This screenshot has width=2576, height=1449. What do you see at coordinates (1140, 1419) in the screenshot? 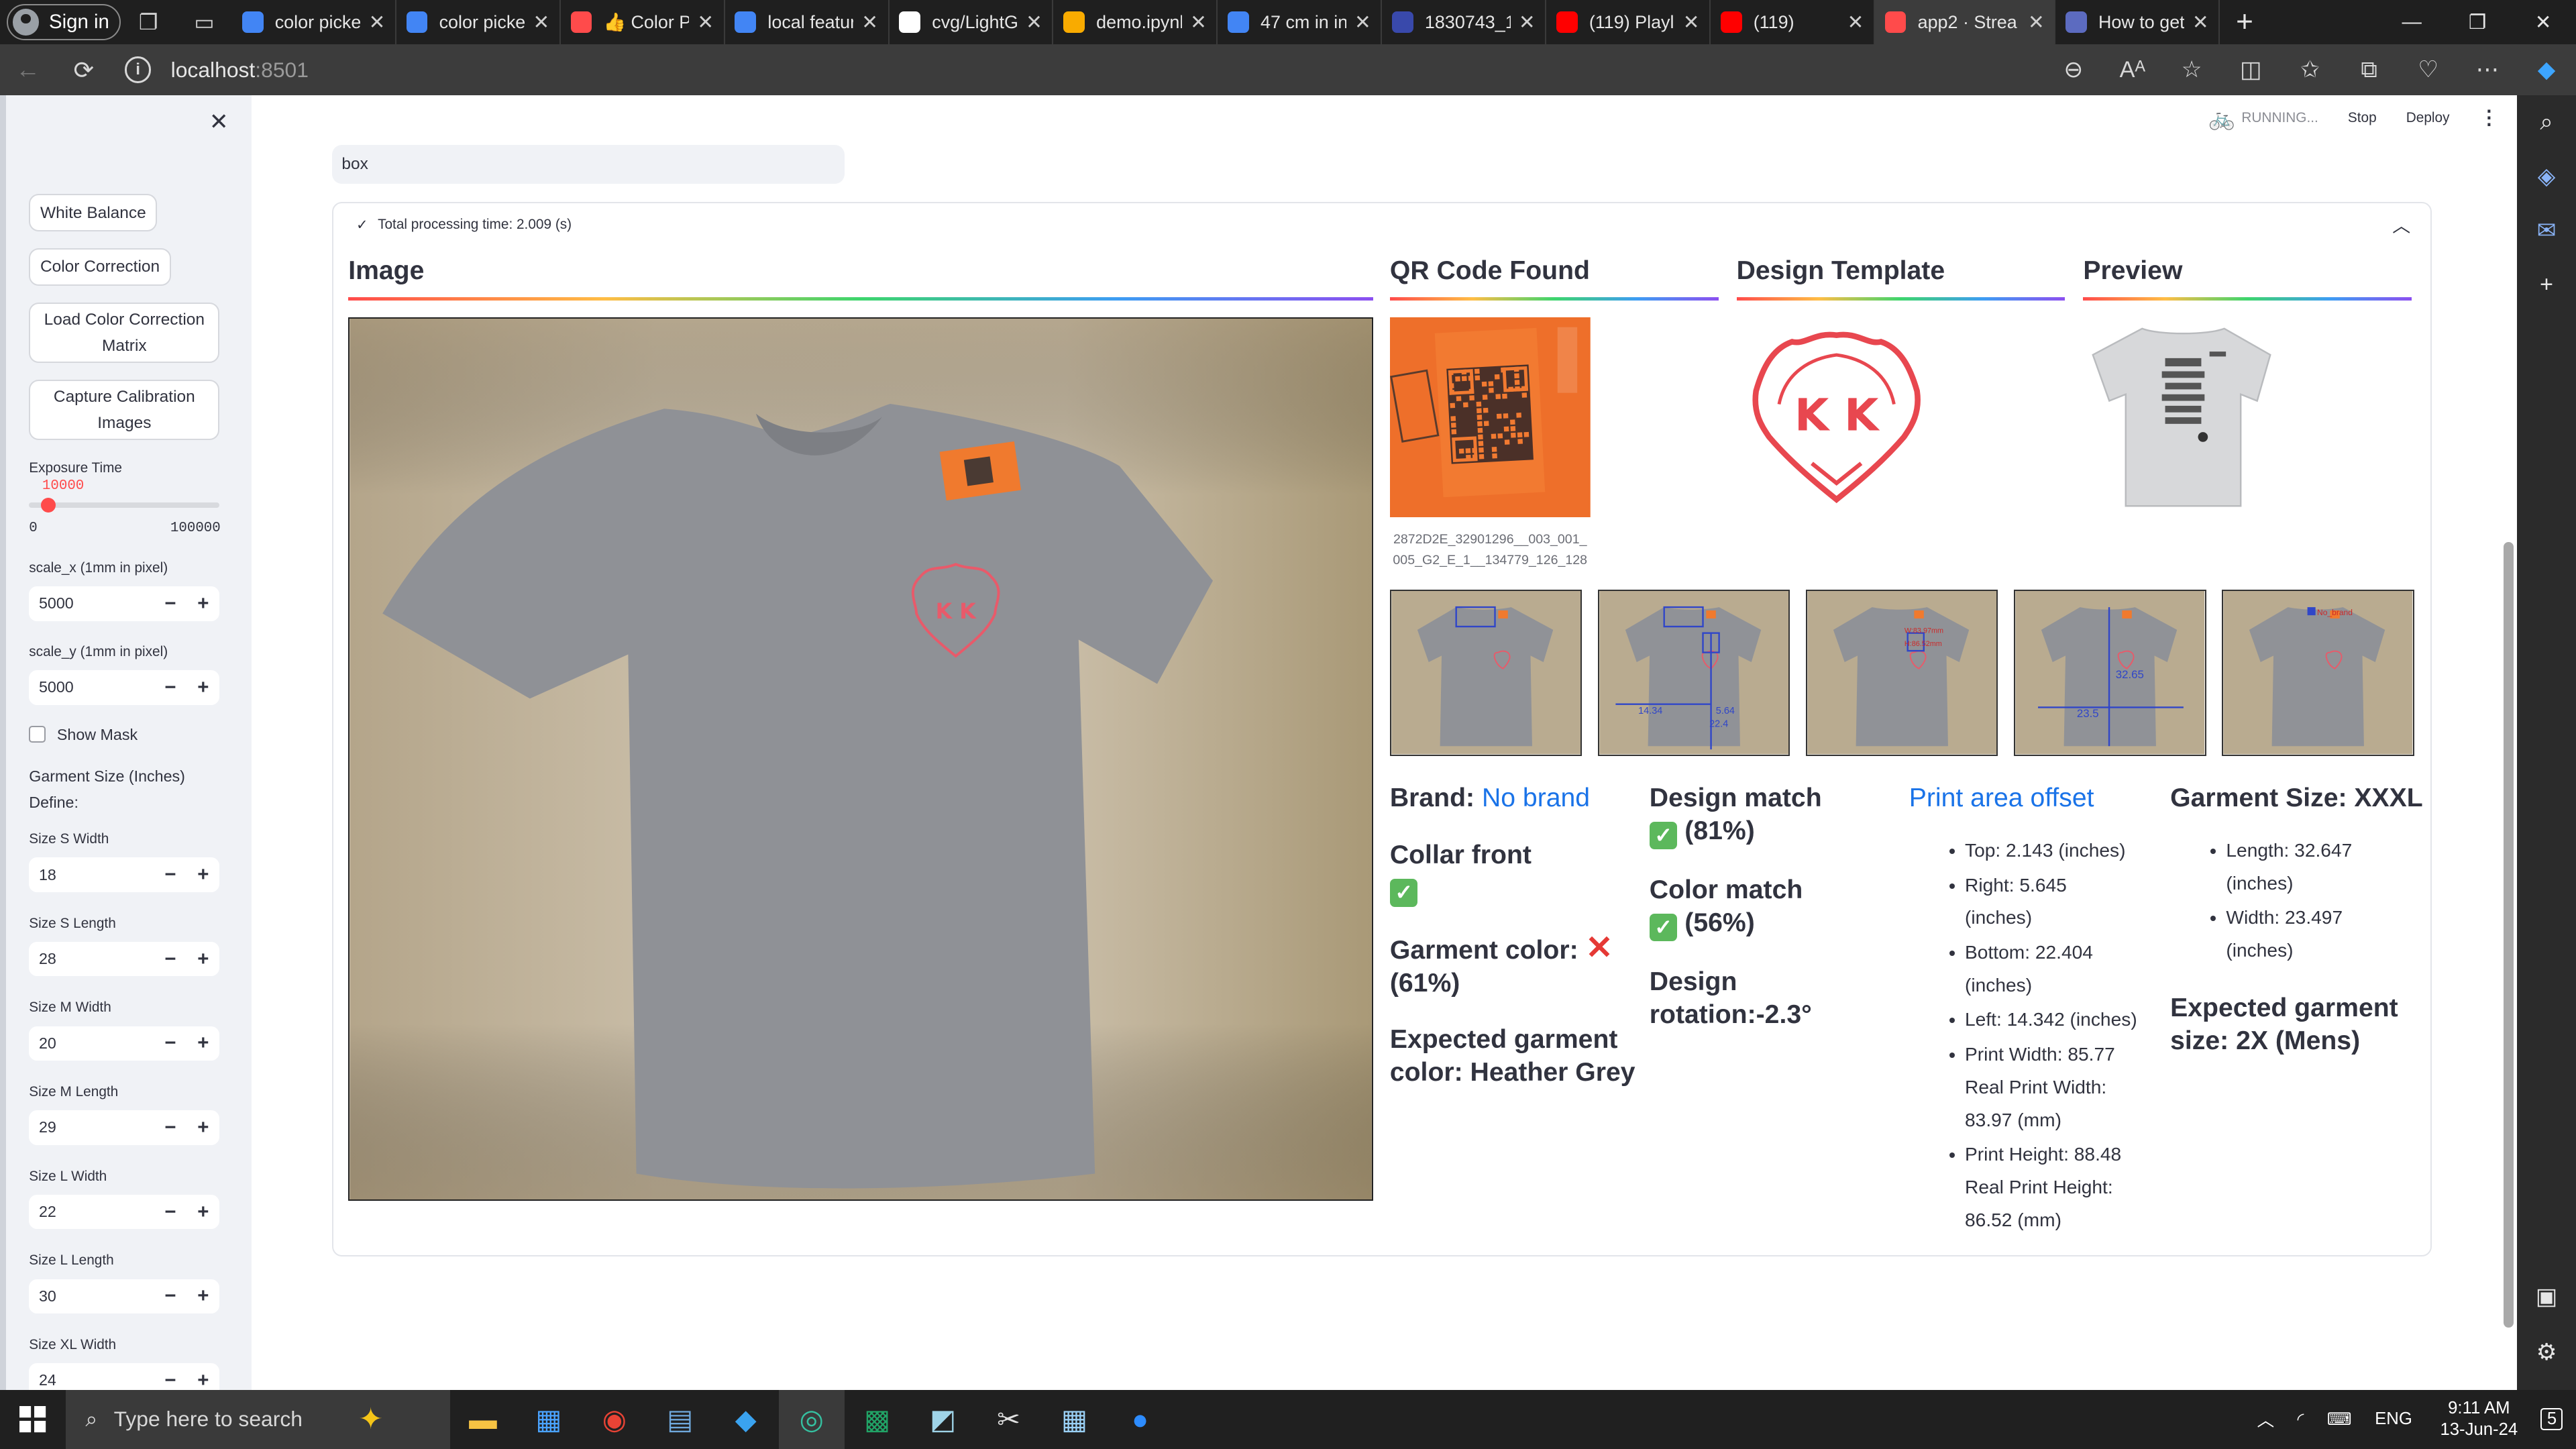
I see `zoom-app-icon: ●` at bounding box center [1140, 1419].